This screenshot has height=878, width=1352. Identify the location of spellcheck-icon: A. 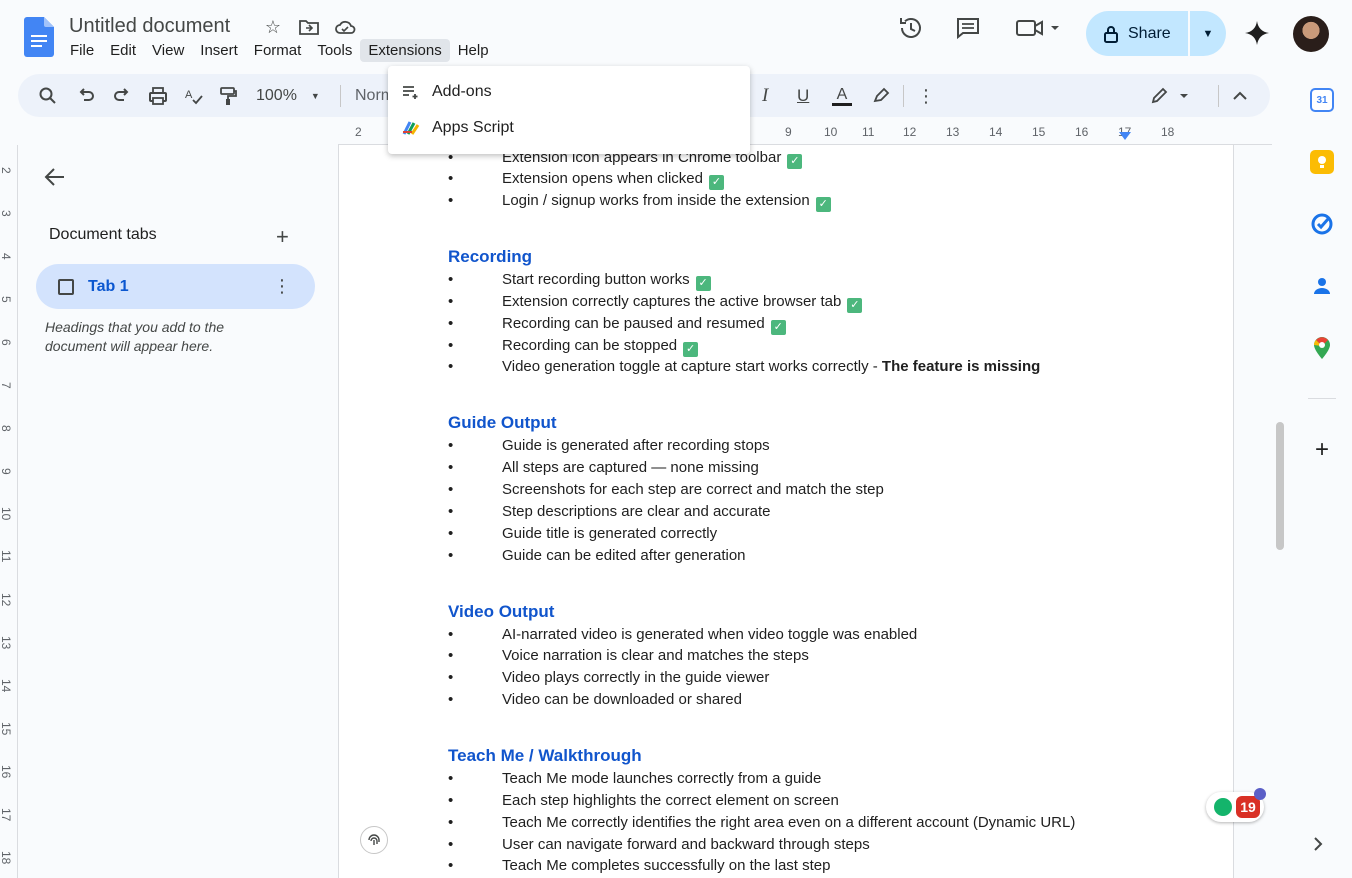
(194, 96).